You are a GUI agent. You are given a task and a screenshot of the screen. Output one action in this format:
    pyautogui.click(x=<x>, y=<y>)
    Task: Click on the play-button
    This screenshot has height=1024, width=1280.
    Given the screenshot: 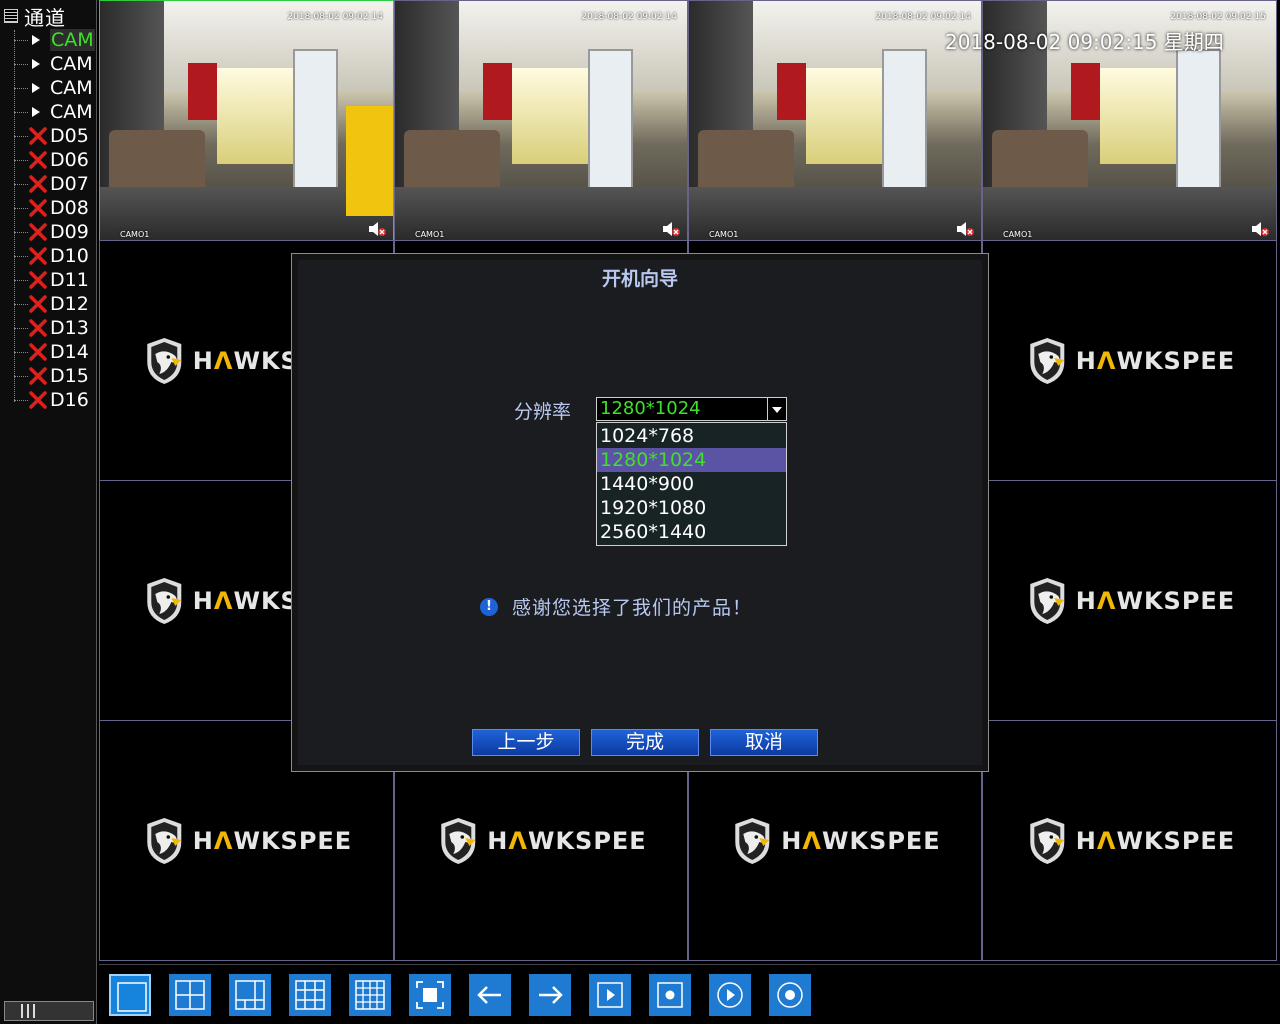 What is the action you would take?
    pyautogui.click(x=610, y=995)
    